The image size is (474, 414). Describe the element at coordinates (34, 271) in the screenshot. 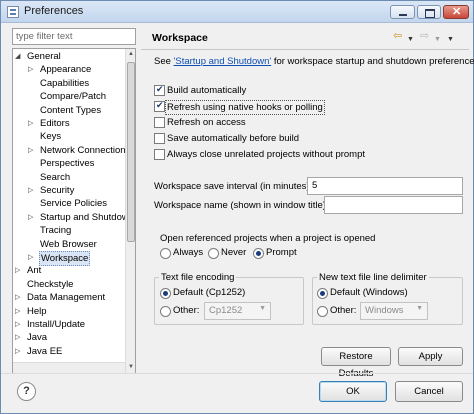

I see `tree-item-label: Ant` at that location.